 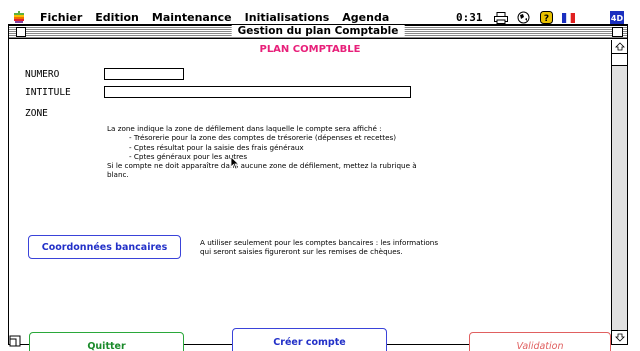 What do you see at coordinates (540, 341) in the screenshot?
I see `validate-button: Validation` at bounding box center [540, 341].